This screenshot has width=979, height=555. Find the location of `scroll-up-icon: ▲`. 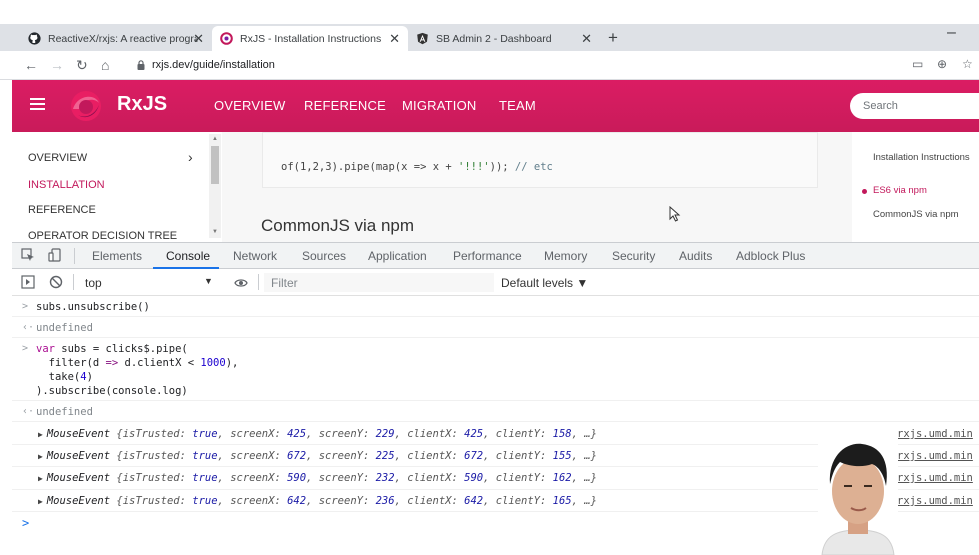

scroll-up-icon: ▲ is located at coordinates (215, 139).